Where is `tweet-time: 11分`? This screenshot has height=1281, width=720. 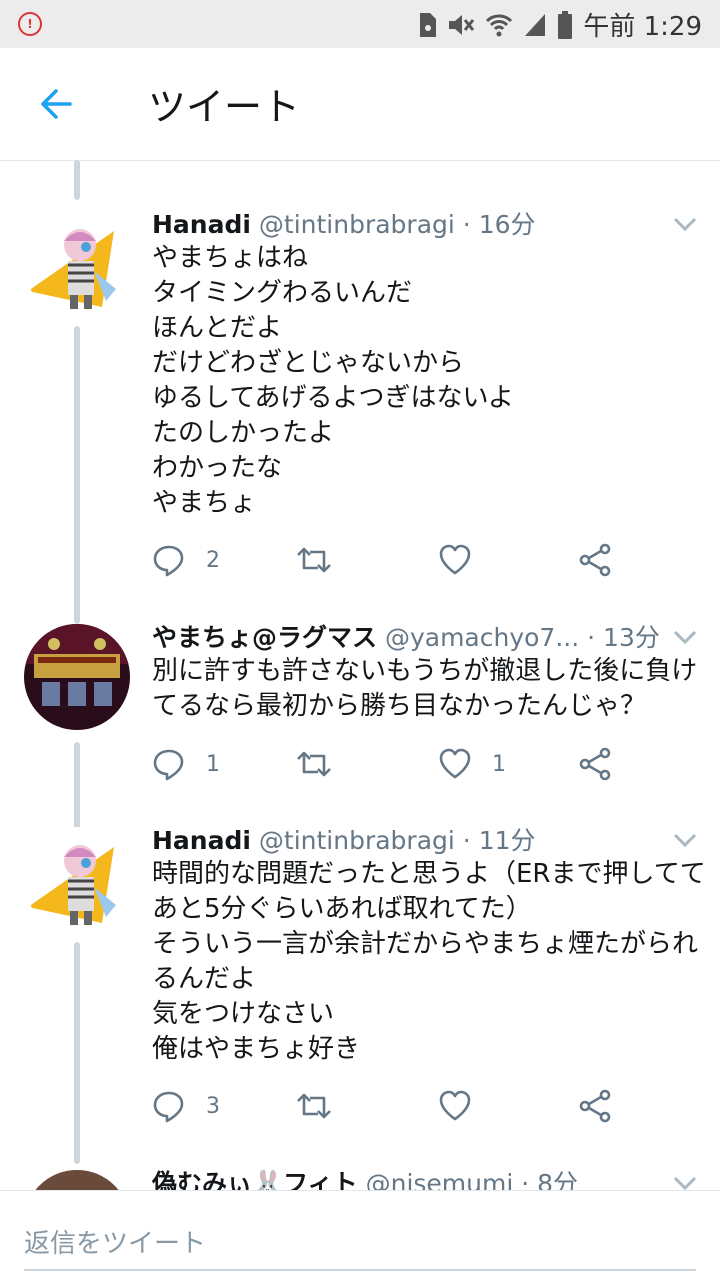 tweet-time: 11分 is located at coordinates (507, 840).